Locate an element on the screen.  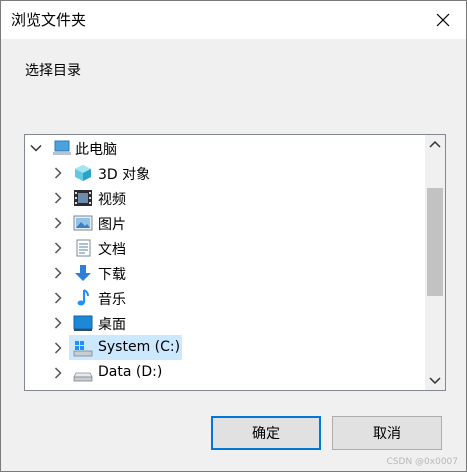
dialog-title: 浏览文件夹 is located at coordinates (49, 20).